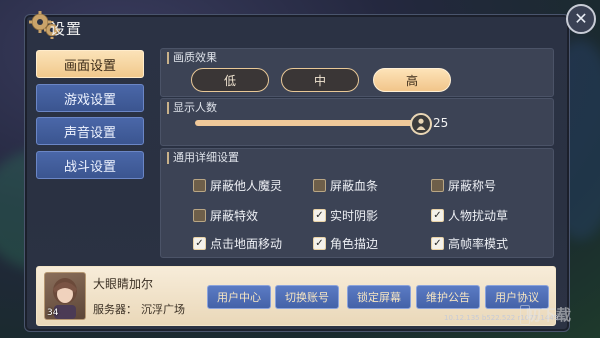 This screenshot has height=338, width=600. I want to click on option-label: 屏蔽特效, so click(234, 216).